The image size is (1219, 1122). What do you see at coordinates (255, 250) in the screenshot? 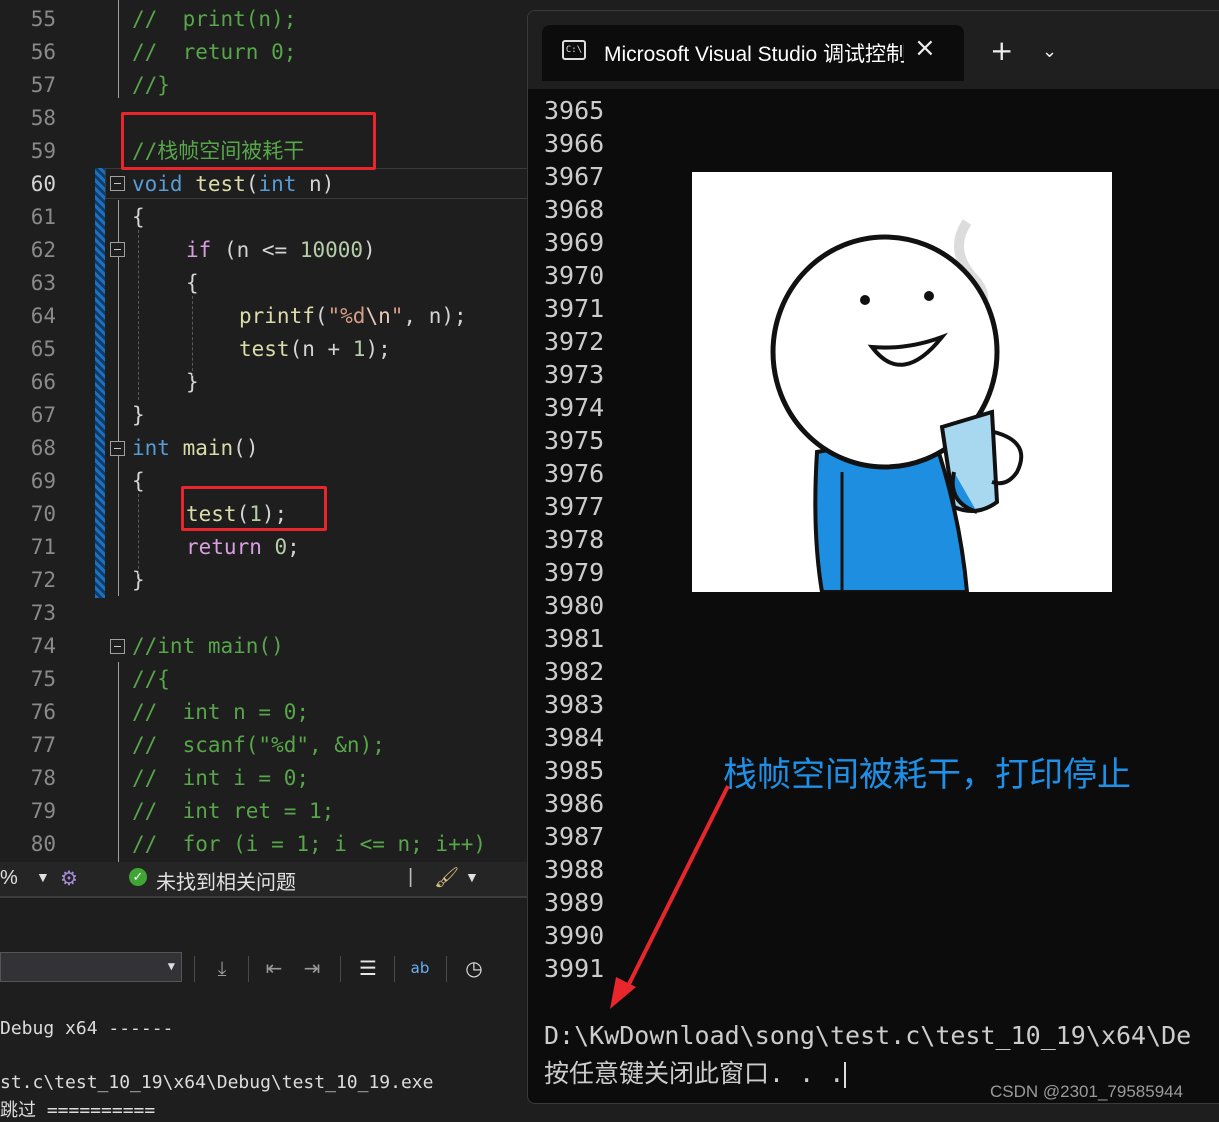
I see `code-token: (n <=` at bounding box center [255, 250].